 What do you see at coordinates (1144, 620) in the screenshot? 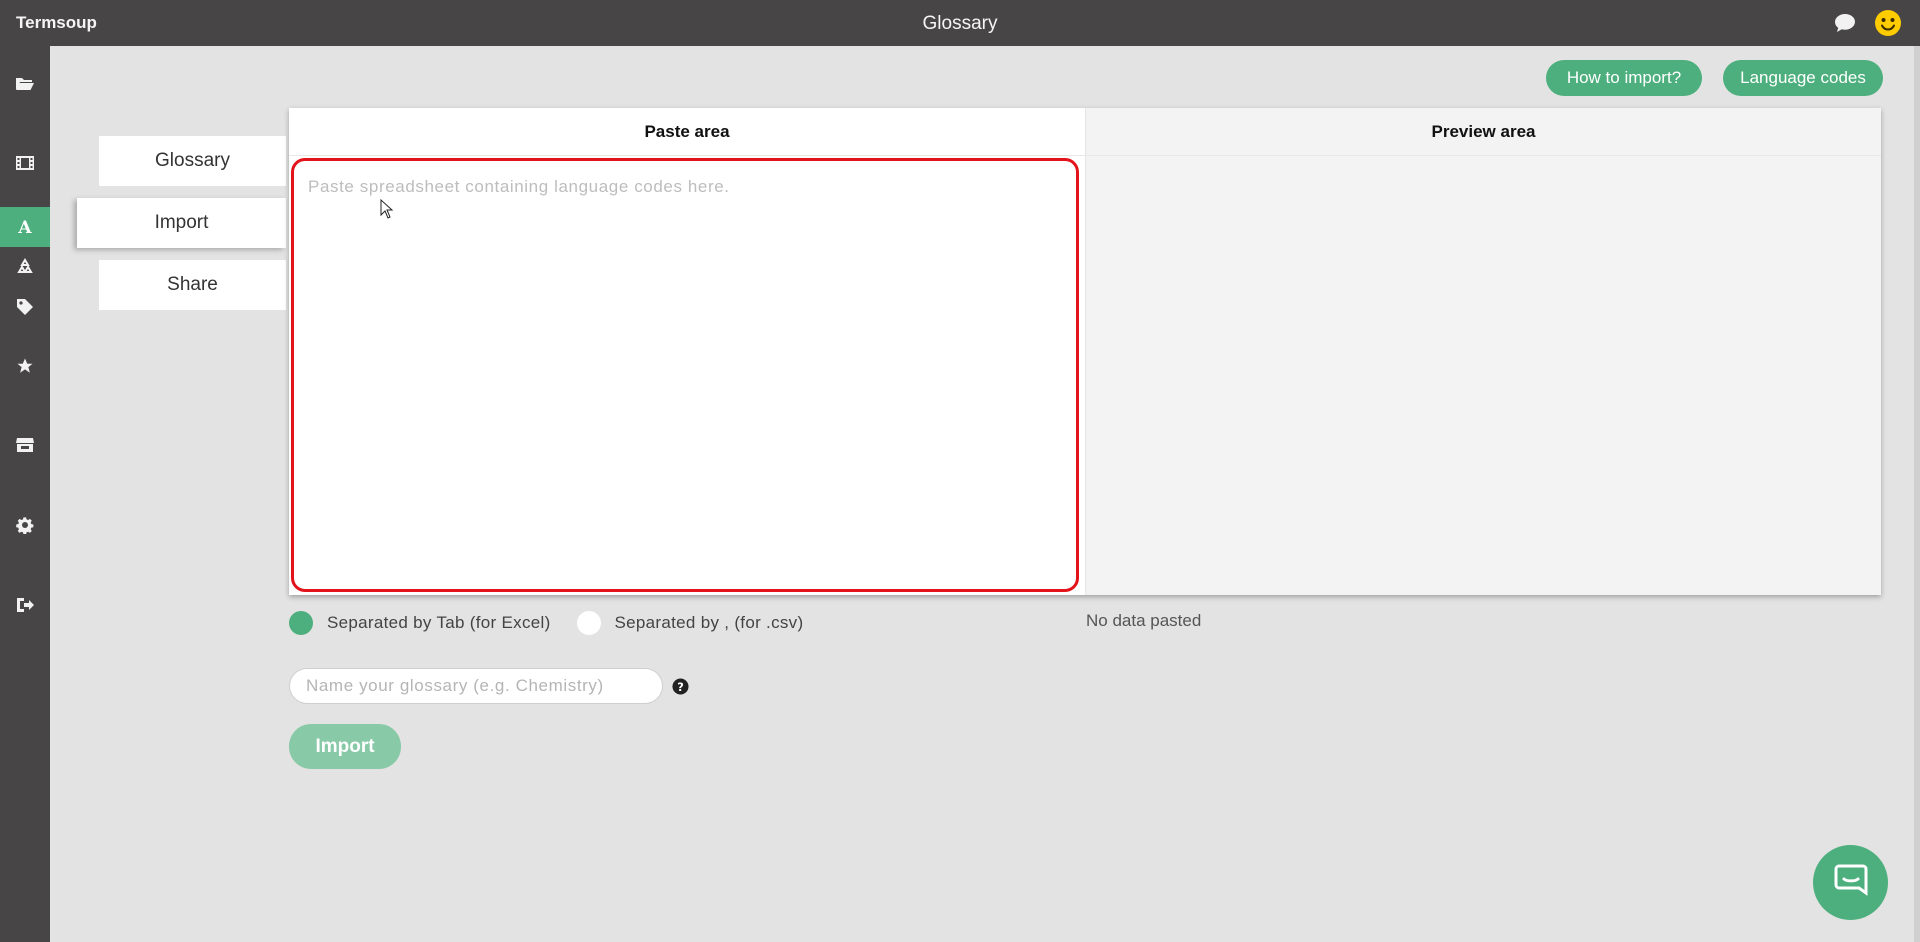
I see `preview-status-text: No data pasted` at bounding box center [1144, 620].